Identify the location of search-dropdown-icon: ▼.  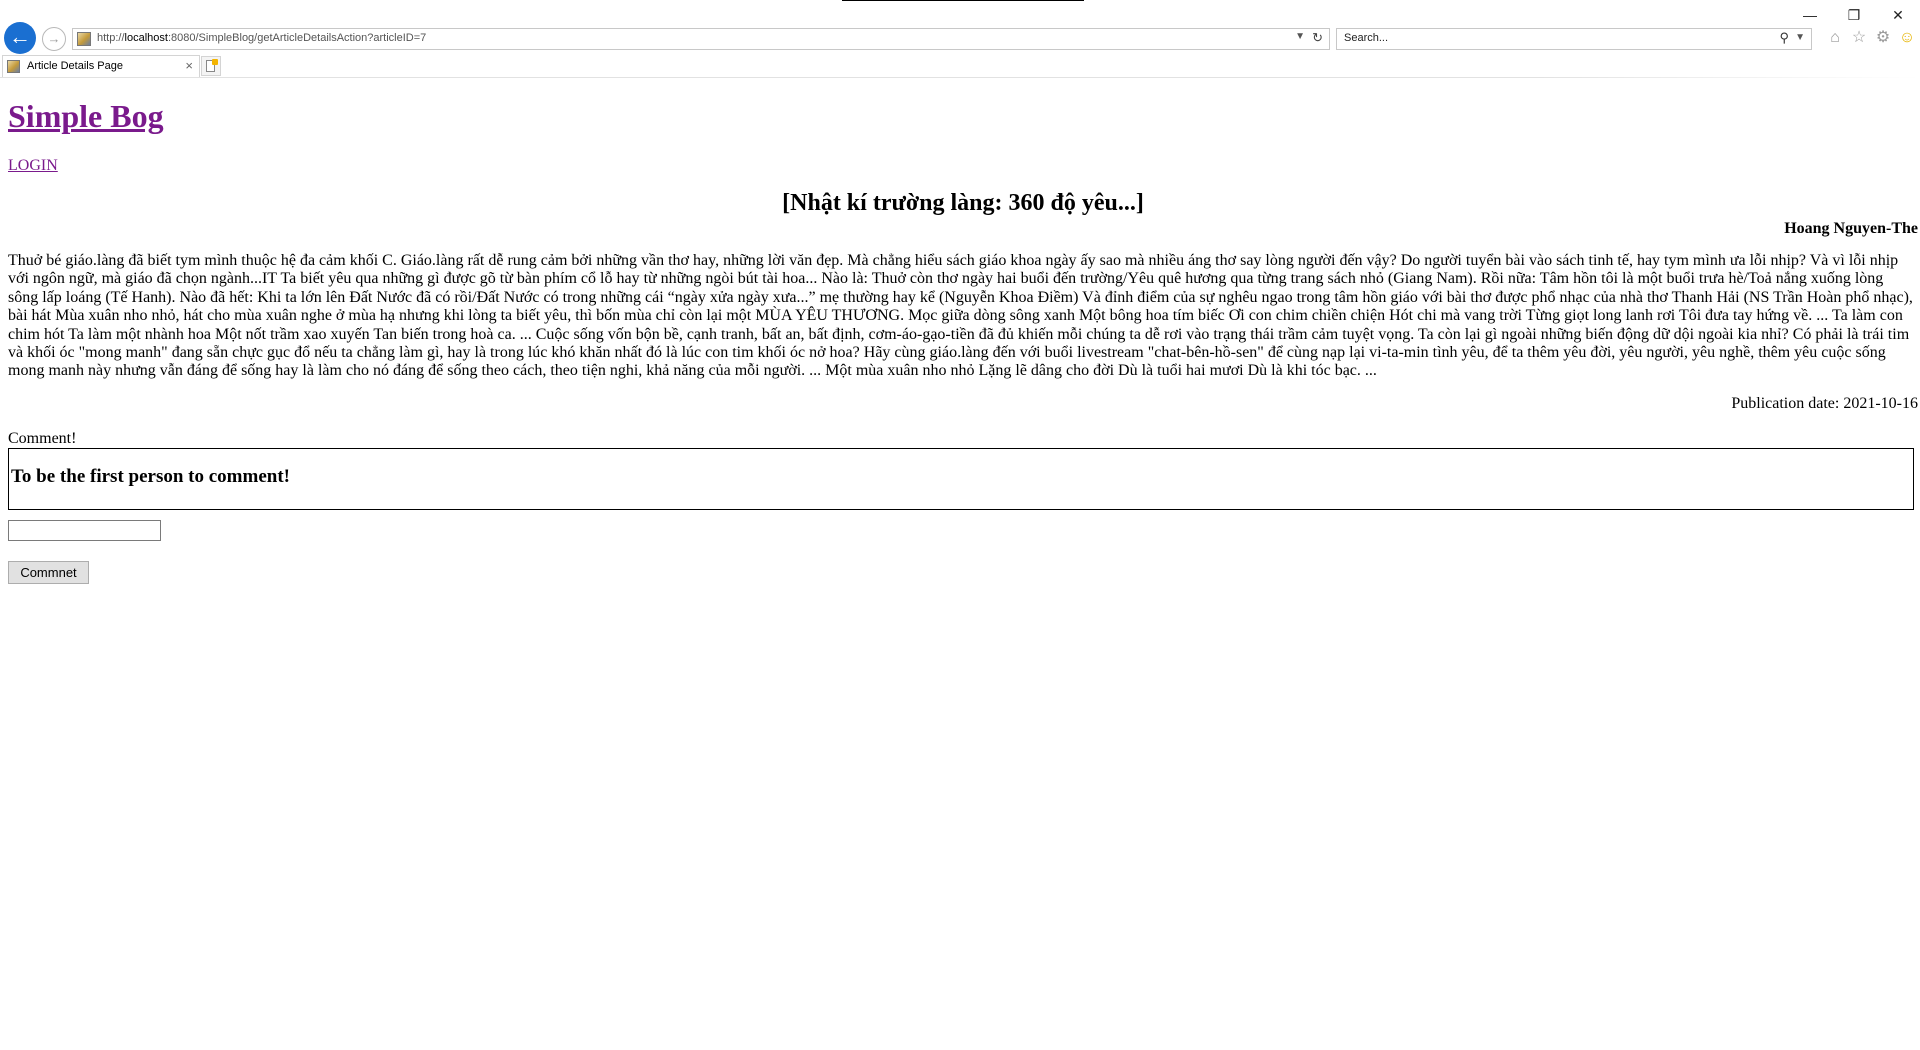
(1800, 37).